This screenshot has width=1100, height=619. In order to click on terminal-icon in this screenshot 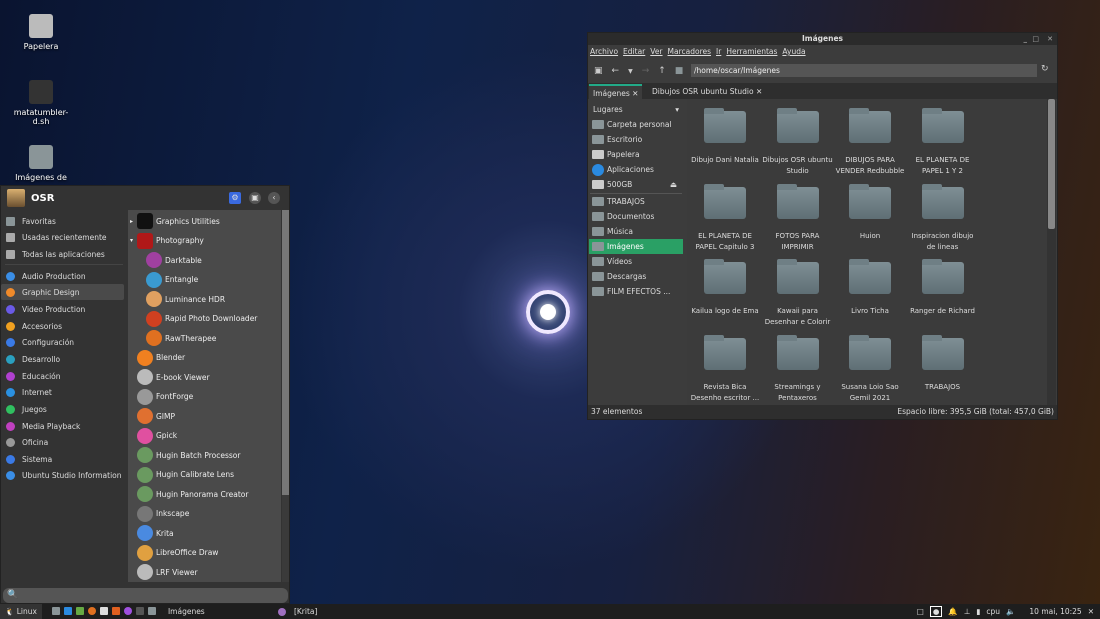, I will do `click(139, 610)`.